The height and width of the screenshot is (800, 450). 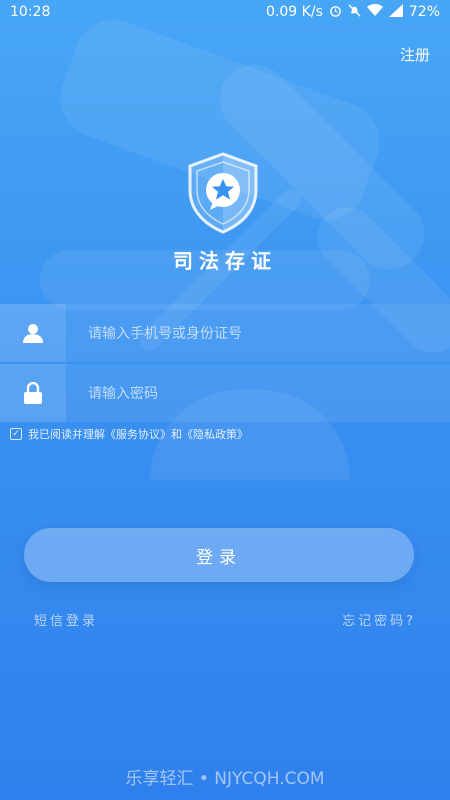 I want to click on battery-level: 72%, so click(x=424, y=12).